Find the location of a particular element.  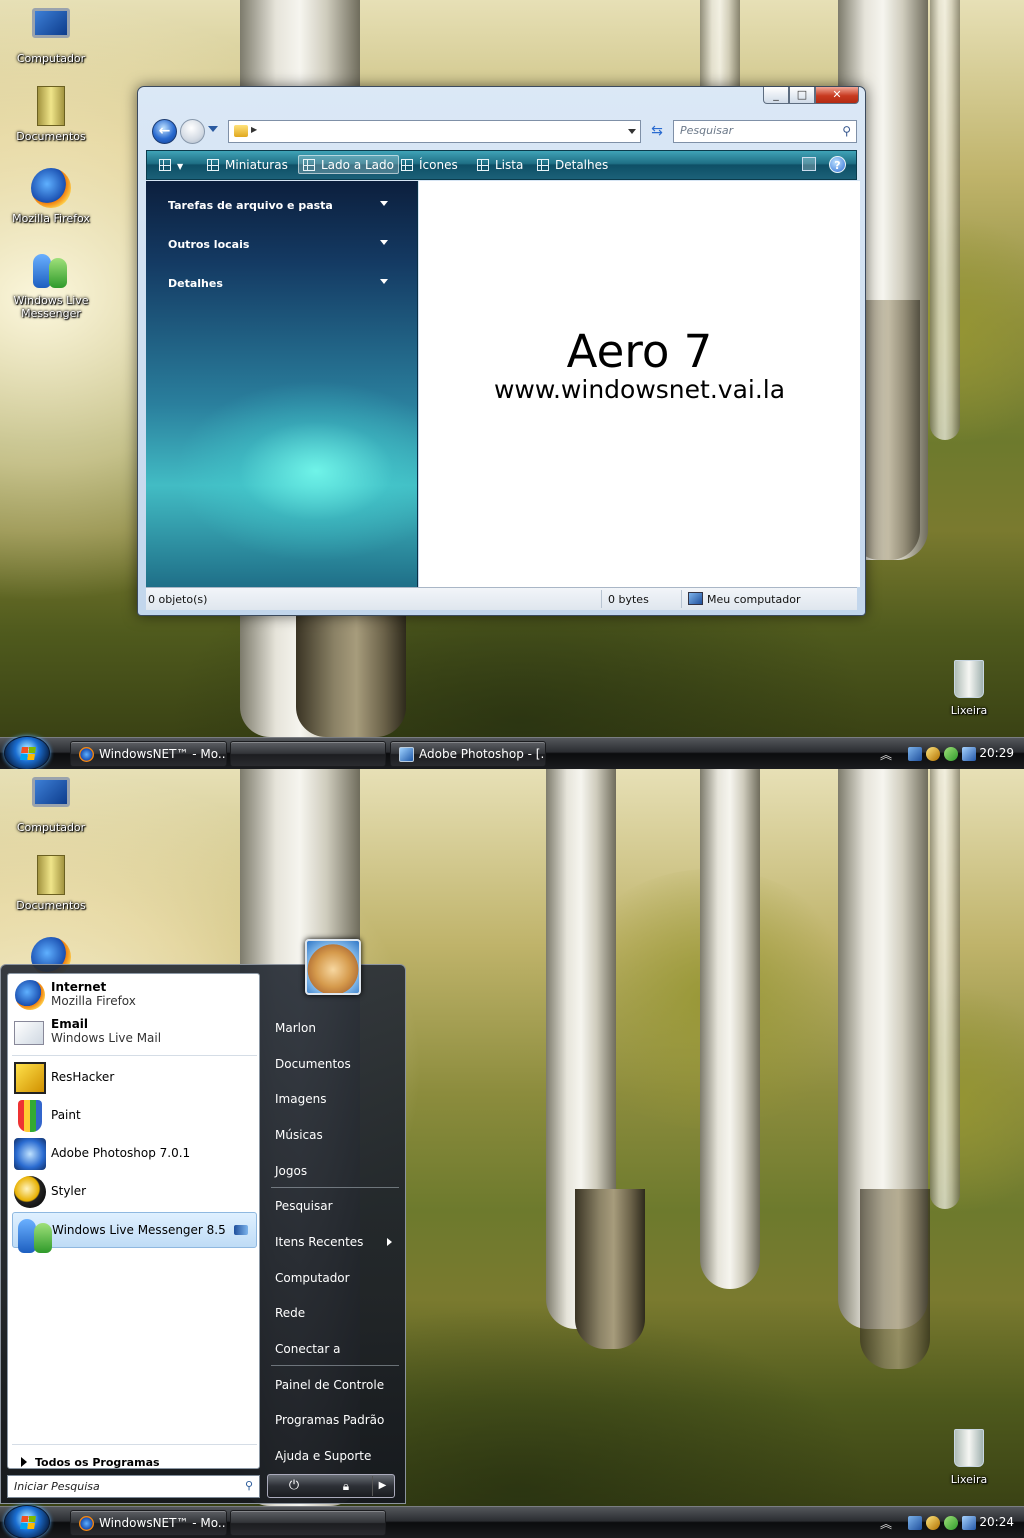

recent-reshacker: ResHacker is located at coordinates (134, 1078).